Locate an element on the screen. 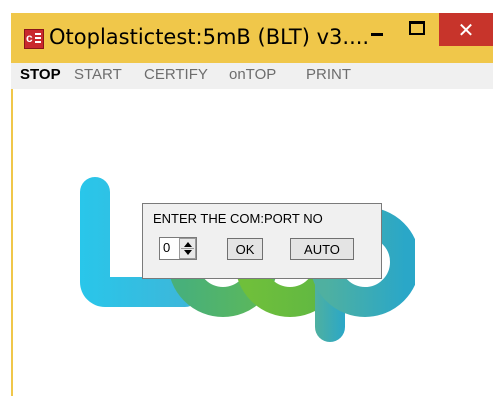  spin-up-icon is located at coordinates (188, 244).